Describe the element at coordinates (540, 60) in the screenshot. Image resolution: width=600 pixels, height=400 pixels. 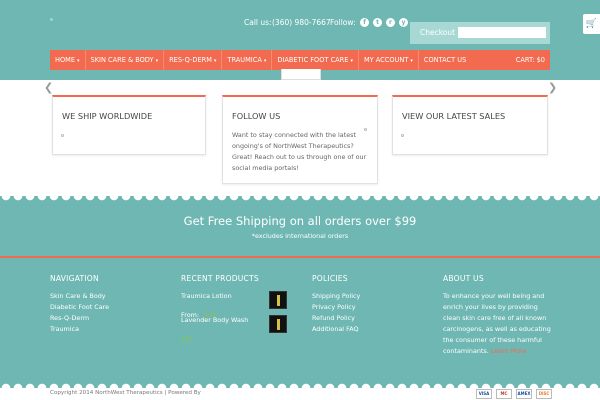
I see `cart-total: $0` at that location.